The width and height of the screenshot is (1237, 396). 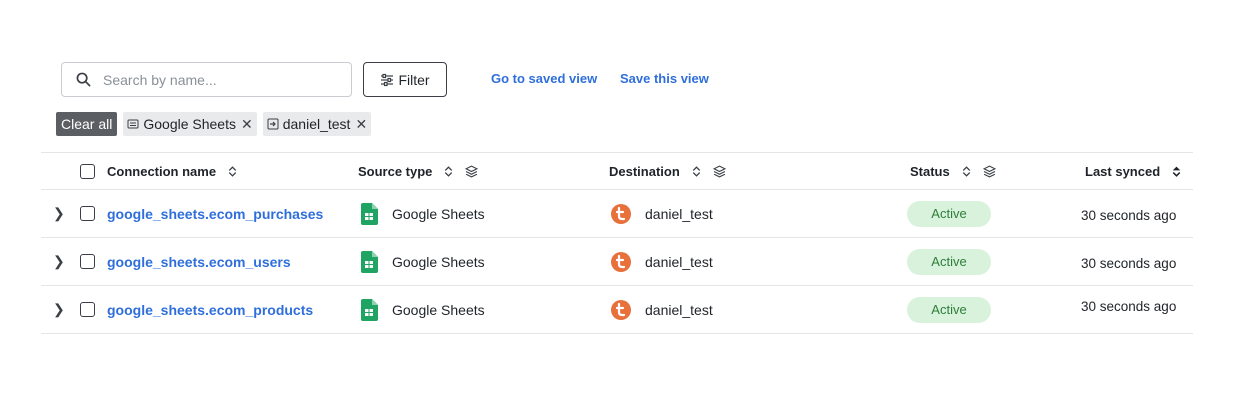 I want to click on go-to-saved-view-link: Go to saved view, so click(x=544, y=78).